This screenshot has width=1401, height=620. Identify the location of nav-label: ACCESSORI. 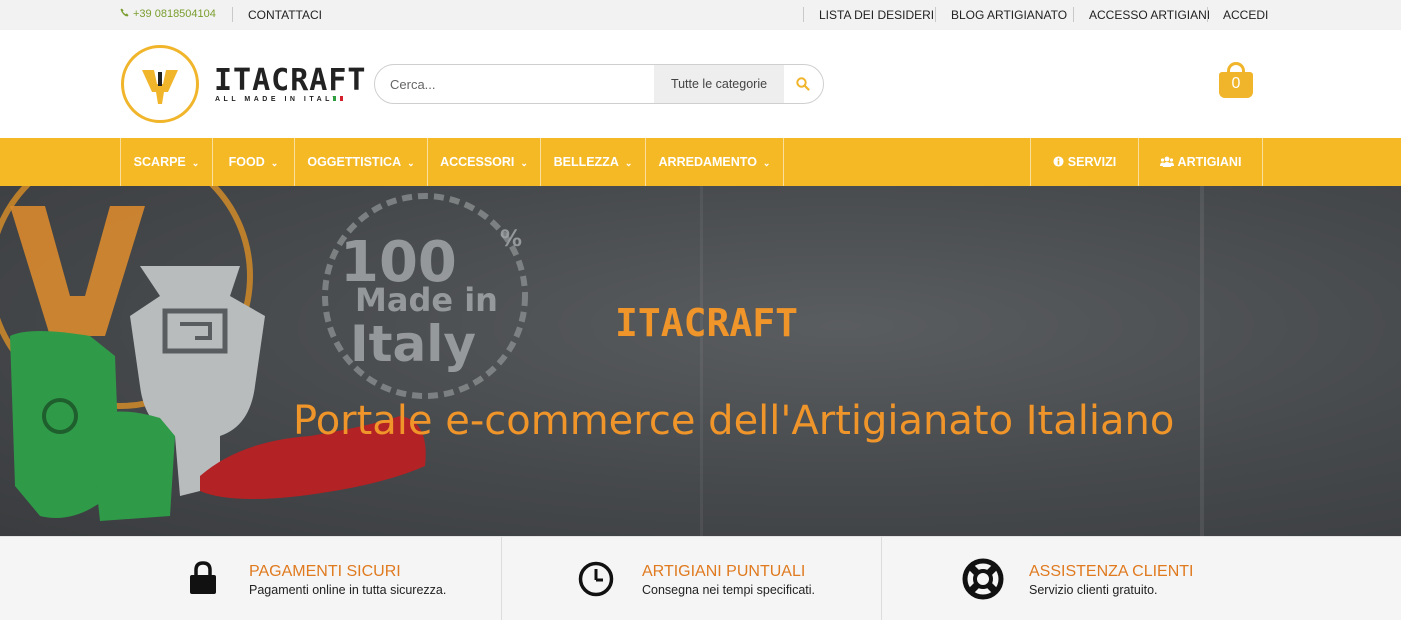
(477, 162).